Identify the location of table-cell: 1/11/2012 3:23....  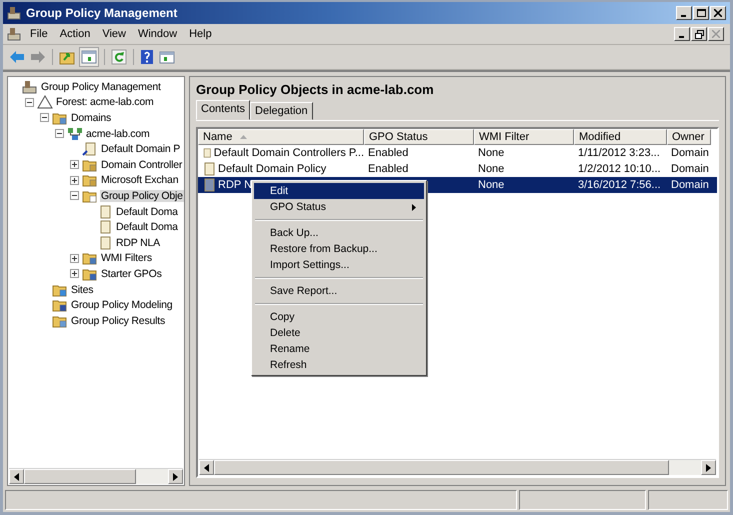
(619, 153).